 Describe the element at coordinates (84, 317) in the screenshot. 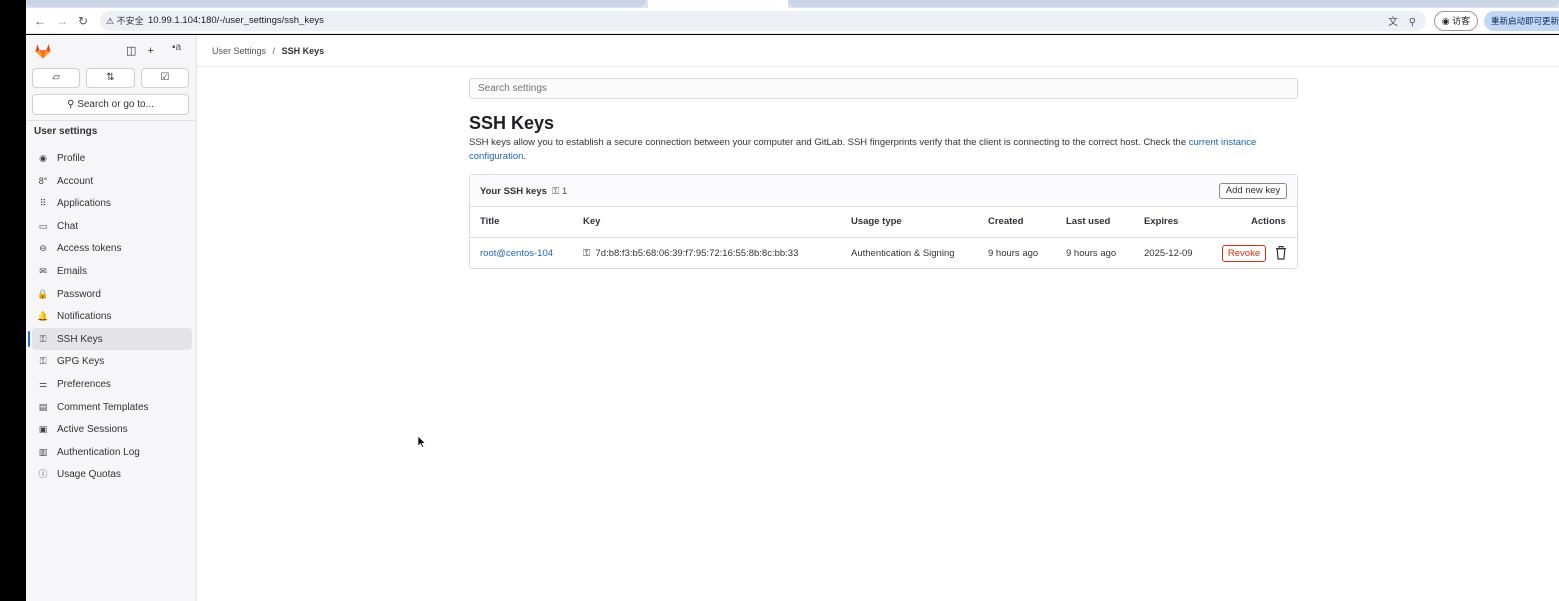

I see `sidebar-item-label: Notifications` at that location.